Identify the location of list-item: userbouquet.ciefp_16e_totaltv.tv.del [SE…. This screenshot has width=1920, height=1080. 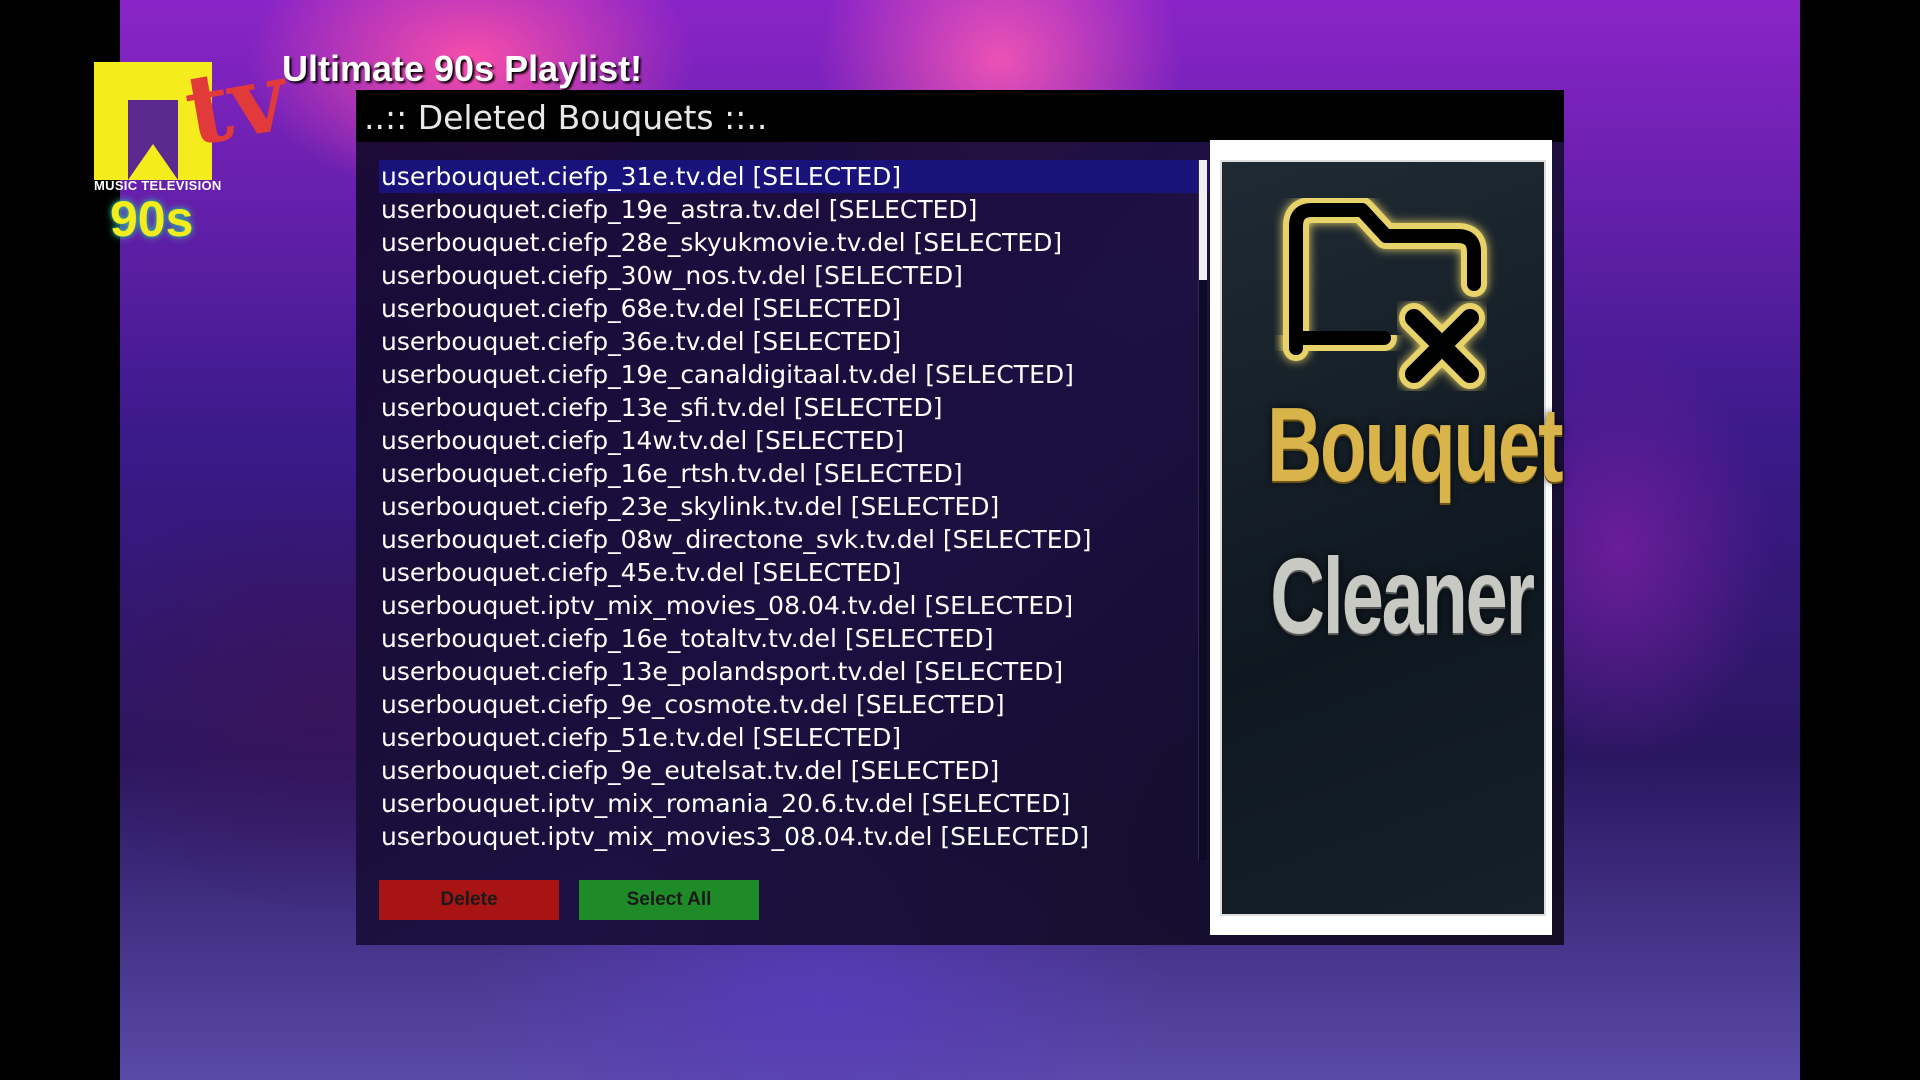
(794, 638).